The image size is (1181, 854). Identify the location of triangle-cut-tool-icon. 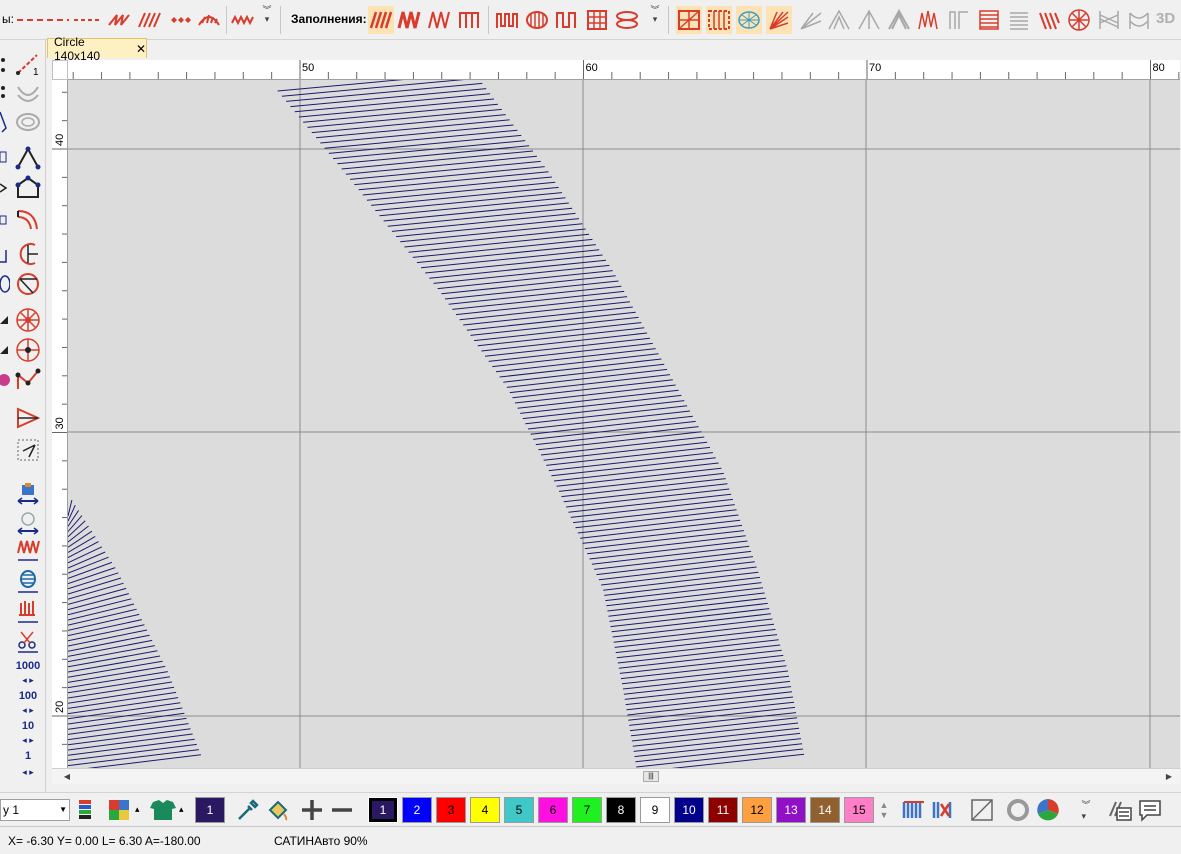
(28, 418).